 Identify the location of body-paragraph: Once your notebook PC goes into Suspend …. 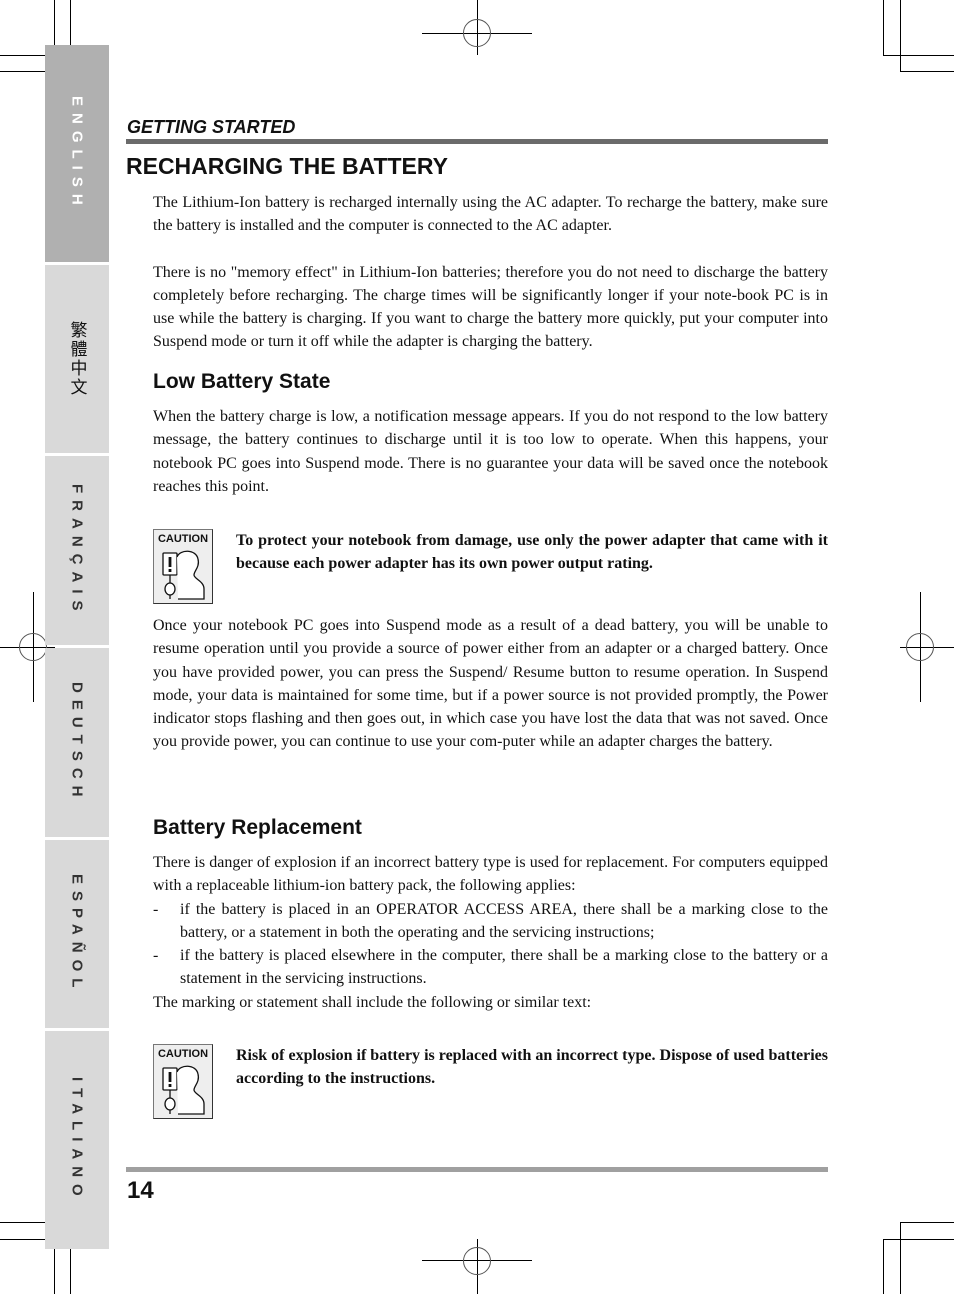
(490, 684).